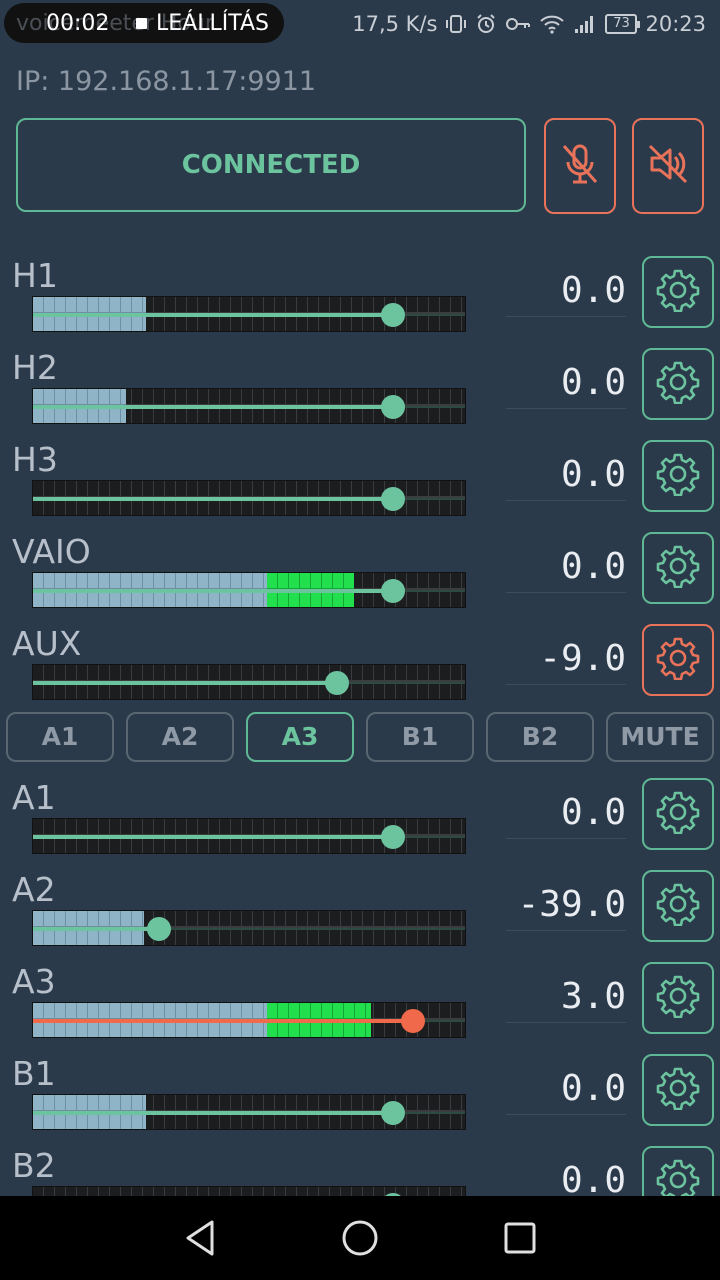  What do you see at coordinates (623, 24) in the screenshot?
I see `battery-icon: 73` at bounding box center [623, 24].